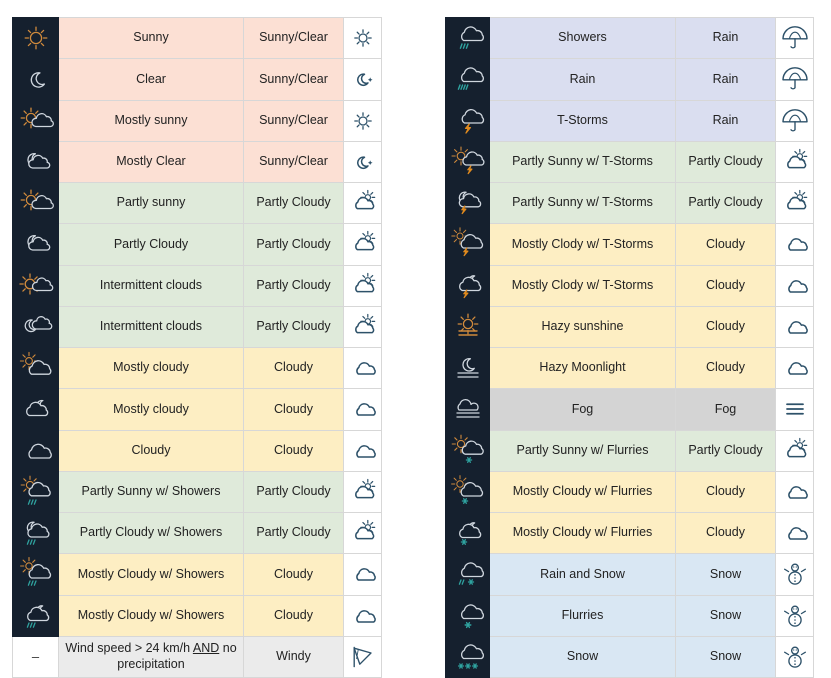  Describe the element at coordinates (582, 492) in the screenshot. I see `source-description-cell: Mostly Cloudy w/ Flurries` at that location.